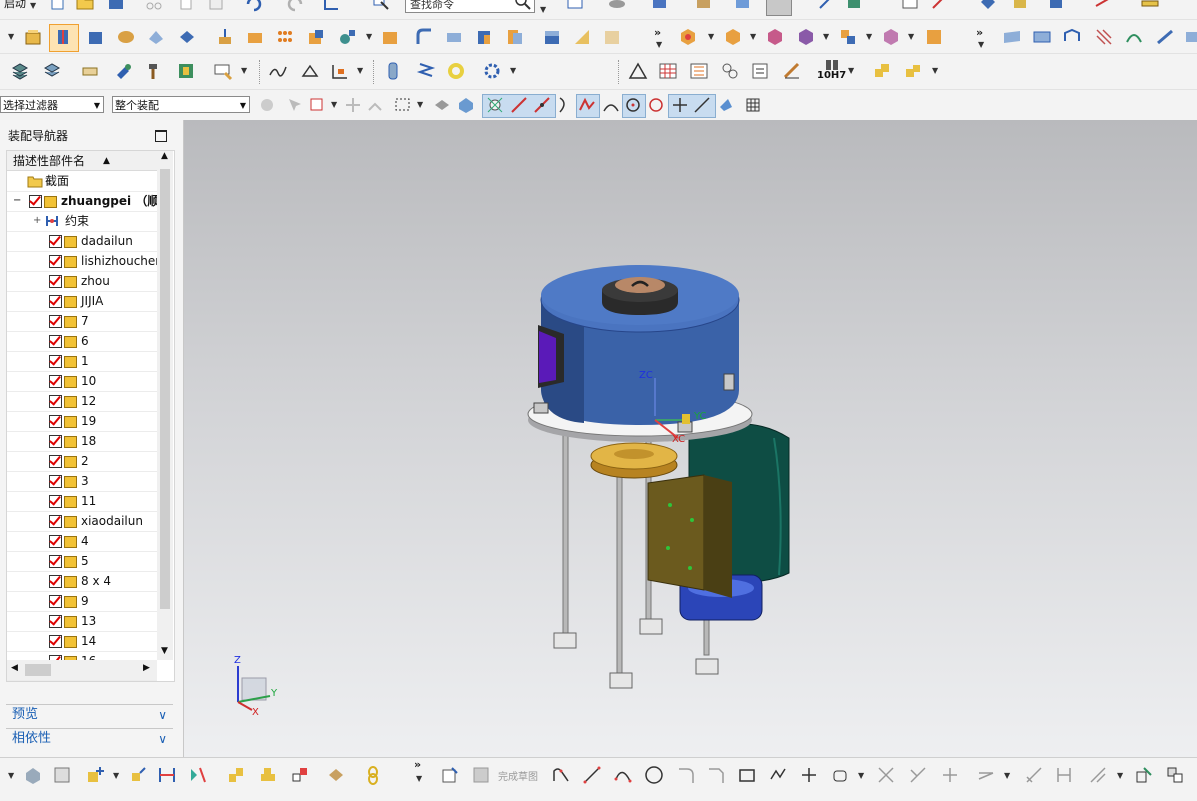  I want to click on sew-icon, so click(1190, 37).